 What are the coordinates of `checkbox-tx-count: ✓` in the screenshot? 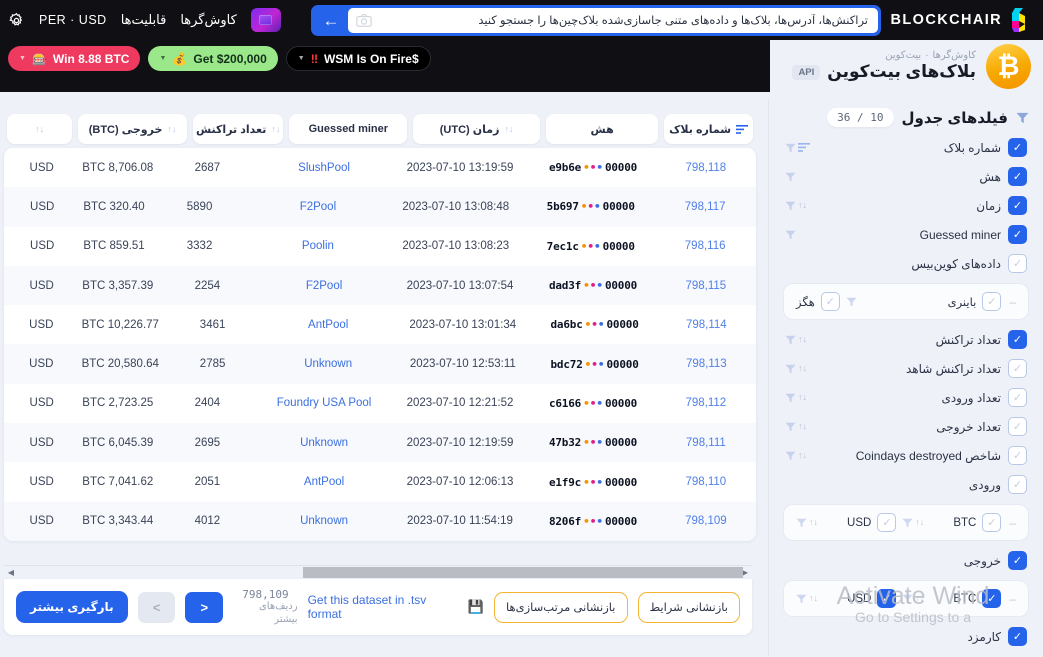 It's located at (1017, 339).